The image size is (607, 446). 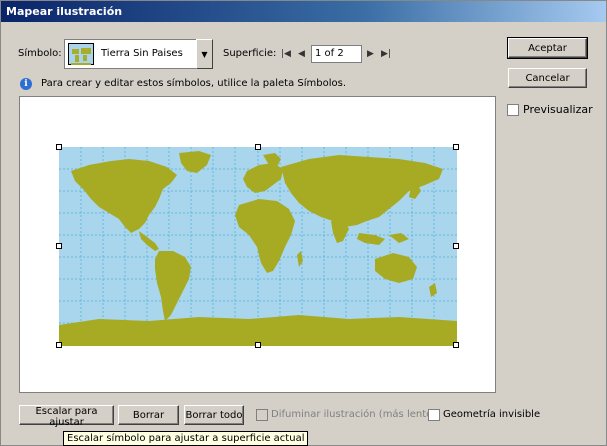 What do you see at coordinates (336, 54) in the screenshot?
I see `surface-page-field: 1 of 2` at bounding box center [336, 54].